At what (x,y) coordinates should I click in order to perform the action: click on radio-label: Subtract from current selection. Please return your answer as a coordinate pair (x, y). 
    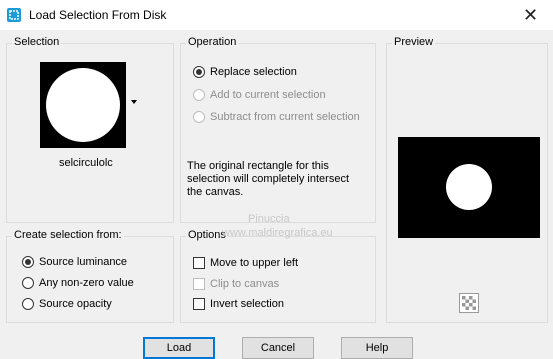
    Looking at the image, I should click on (285, 117).